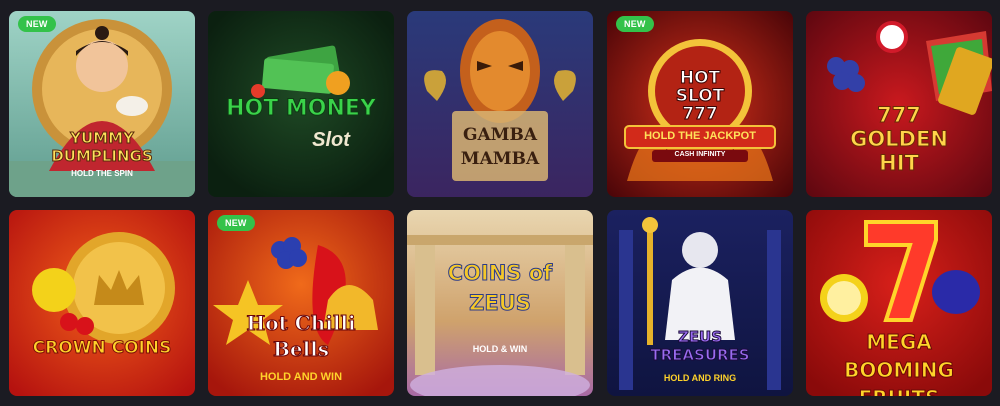 This screenshot has height=406, width=1000. I want to click on game-tile-gamba-mamba: GAMBA MAMBA, so click(500, 104).